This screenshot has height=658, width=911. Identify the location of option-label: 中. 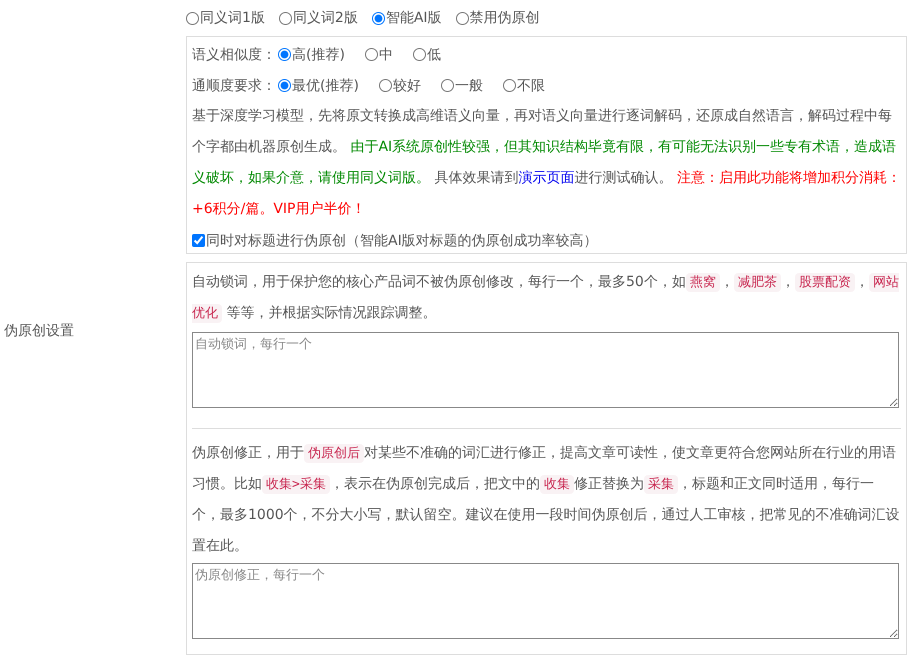
(385, 55).